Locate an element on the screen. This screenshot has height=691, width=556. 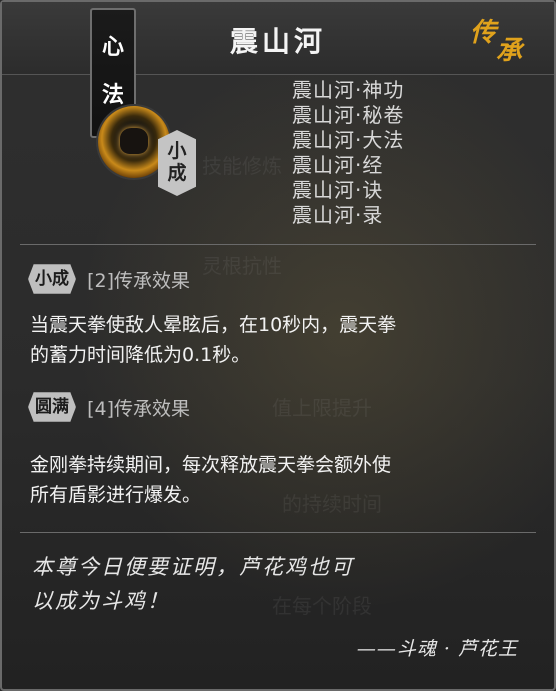
alias-item: 震山河·录 is located at coordinates (338, 215).